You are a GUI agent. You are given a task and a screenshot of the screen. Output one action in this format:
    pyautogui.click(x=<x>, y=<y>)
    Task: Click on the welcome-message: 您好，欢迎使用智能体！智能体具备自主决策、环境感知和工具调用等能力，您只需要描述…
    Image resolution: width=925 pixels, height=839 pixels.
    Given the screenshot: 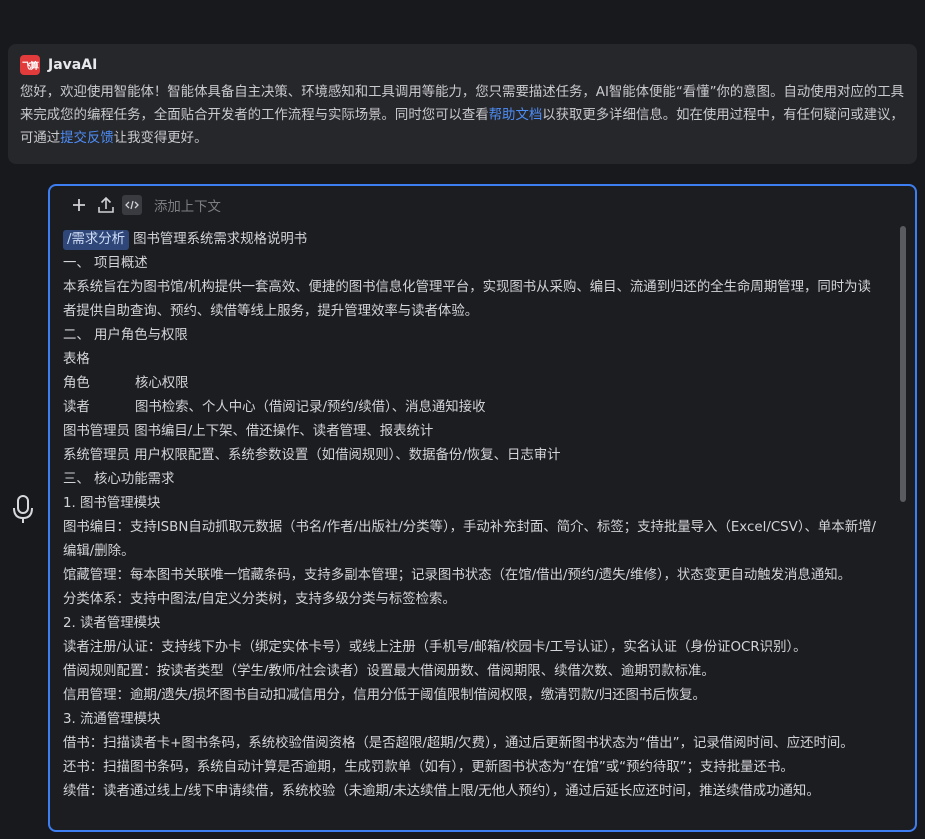 What is the action you would take?
    pyautogui.click(x=462, y=115)
    